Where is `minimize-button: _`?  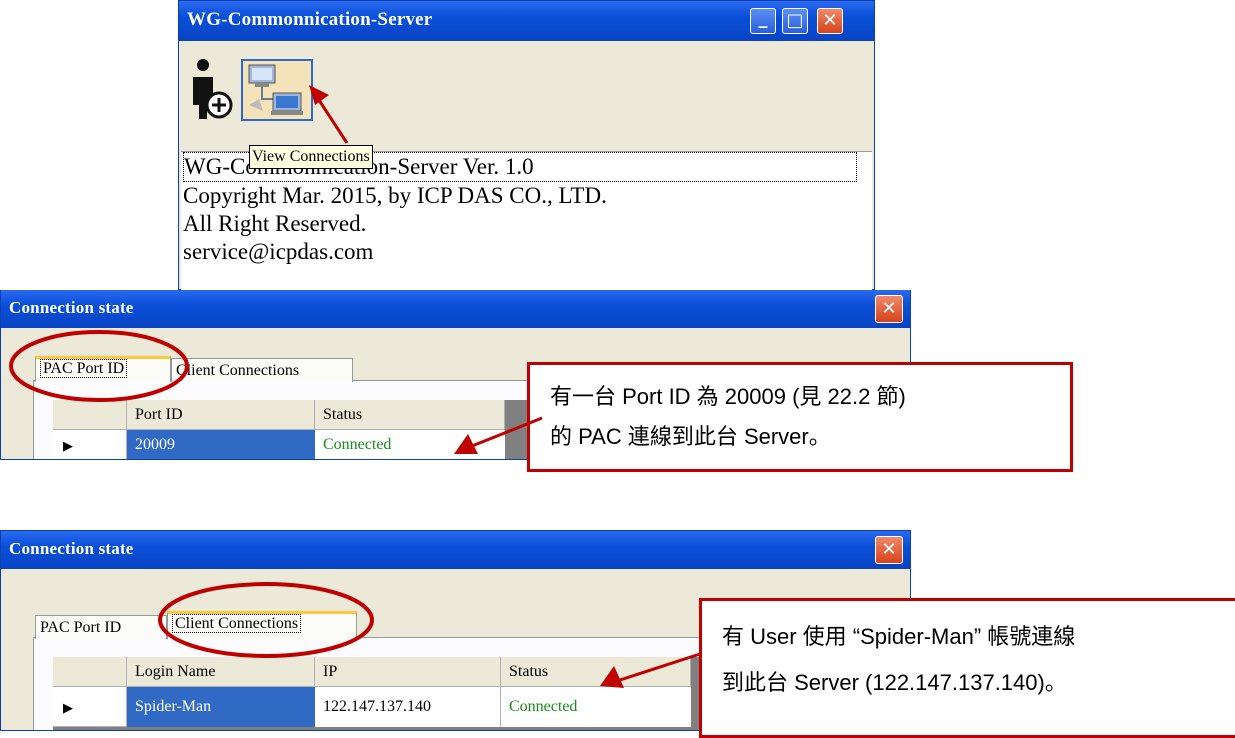 minimize-button: _ is located at coordinates (763, 21).